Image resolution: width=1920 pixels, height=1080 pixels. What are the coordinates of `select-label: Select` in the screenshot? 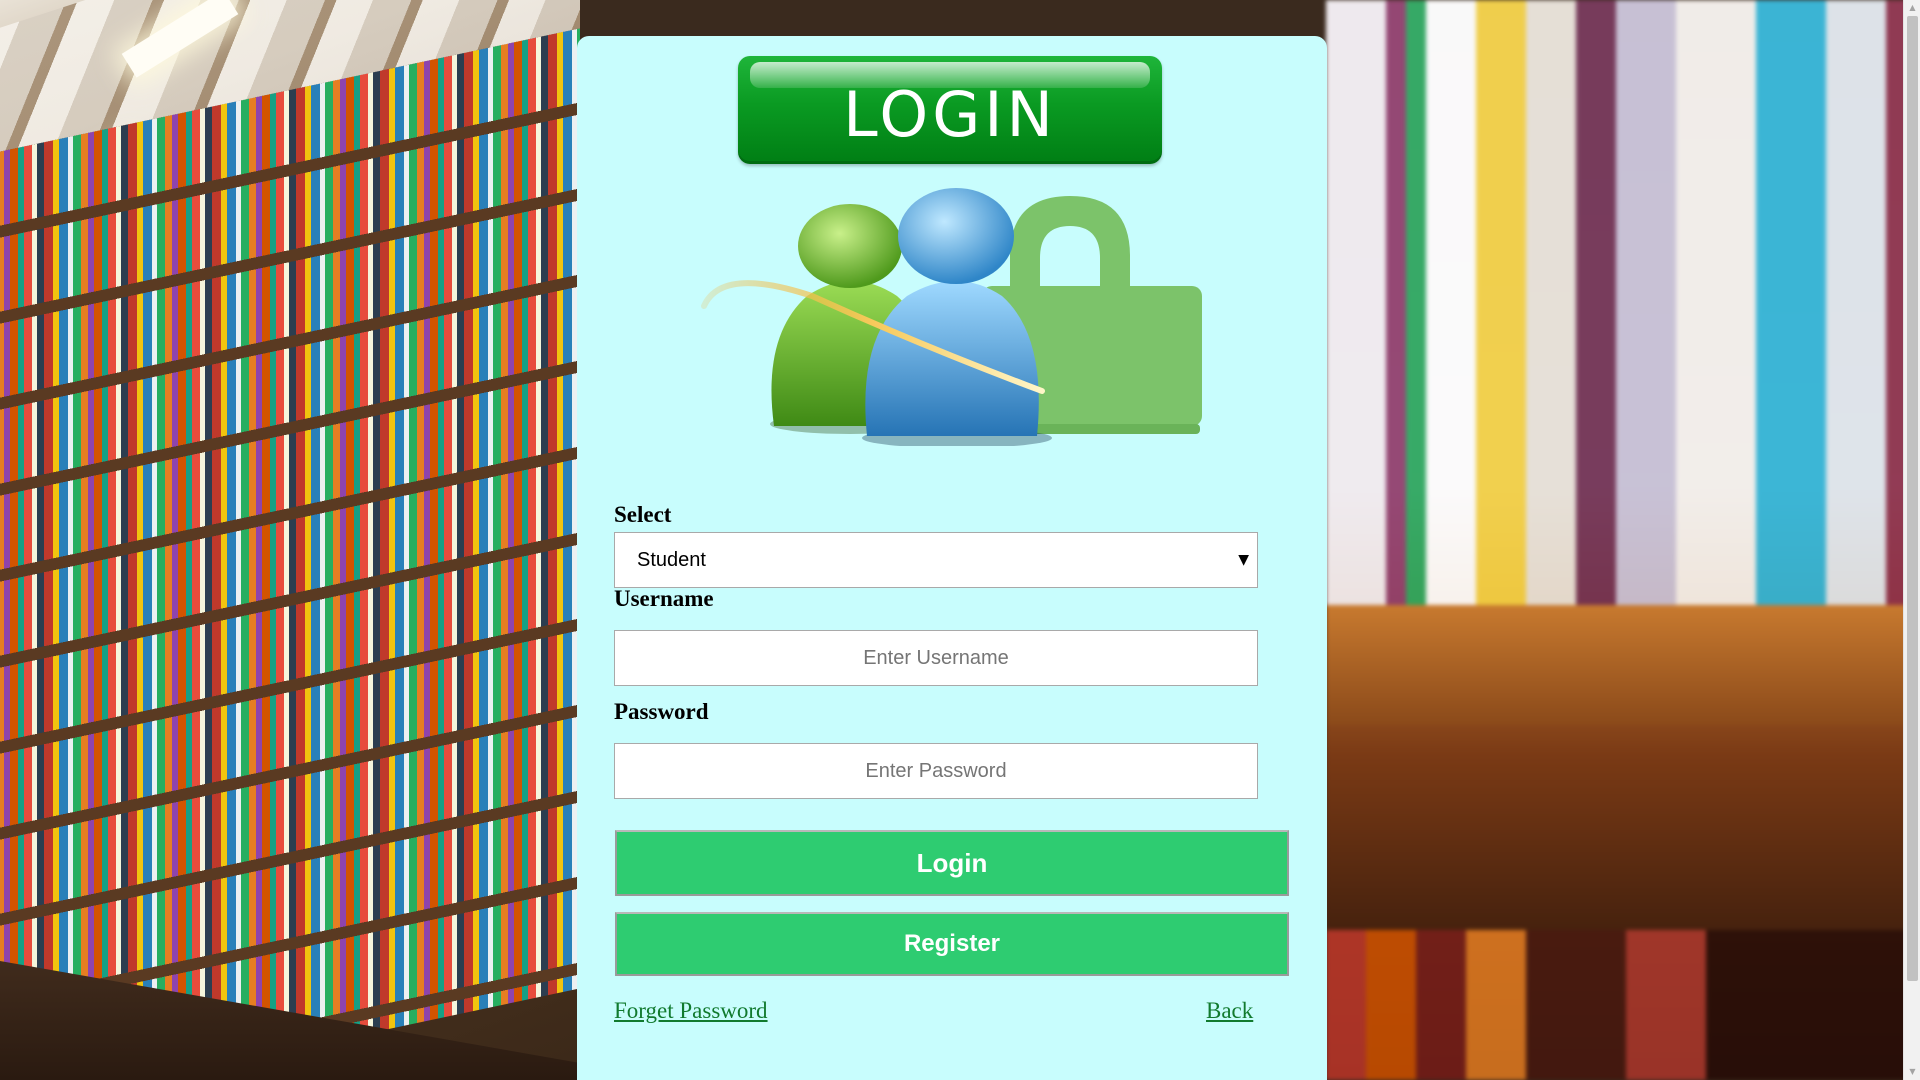 It's located at (643, 514).